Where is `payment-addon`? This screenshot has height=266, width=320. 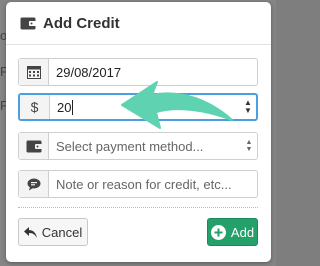 payment-addon is located at coordinates (34, 146).